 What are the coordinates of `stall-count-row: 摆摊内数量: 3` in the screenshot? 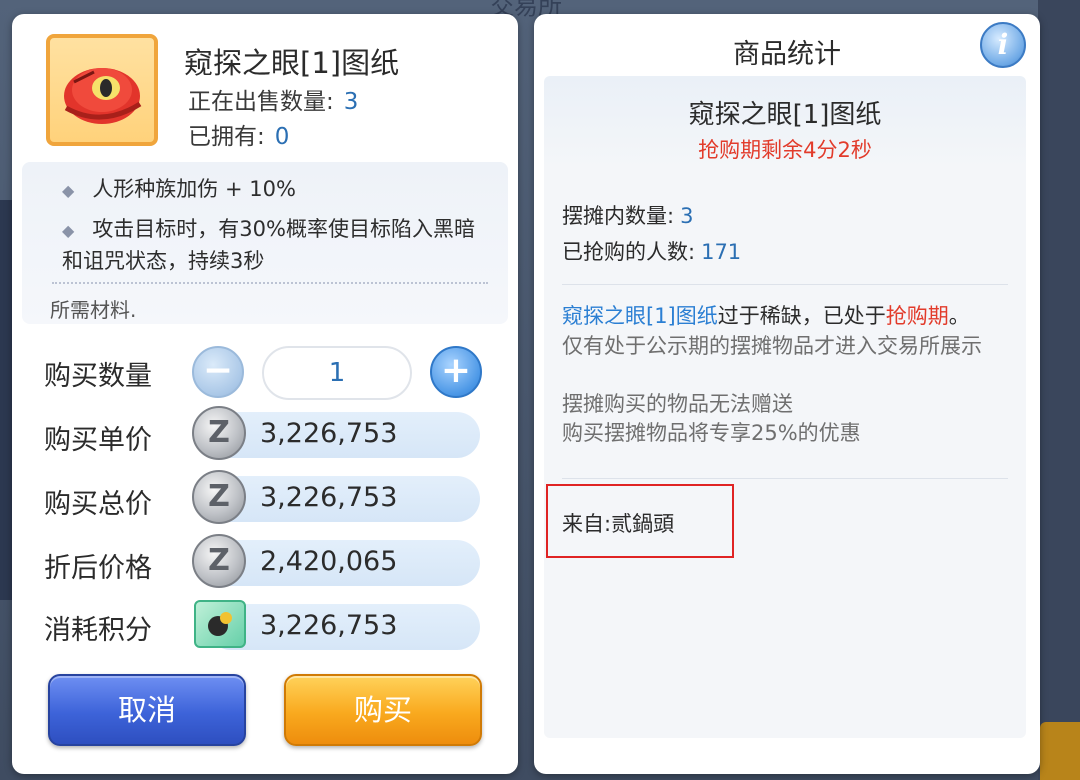 It's located at (627, 215).